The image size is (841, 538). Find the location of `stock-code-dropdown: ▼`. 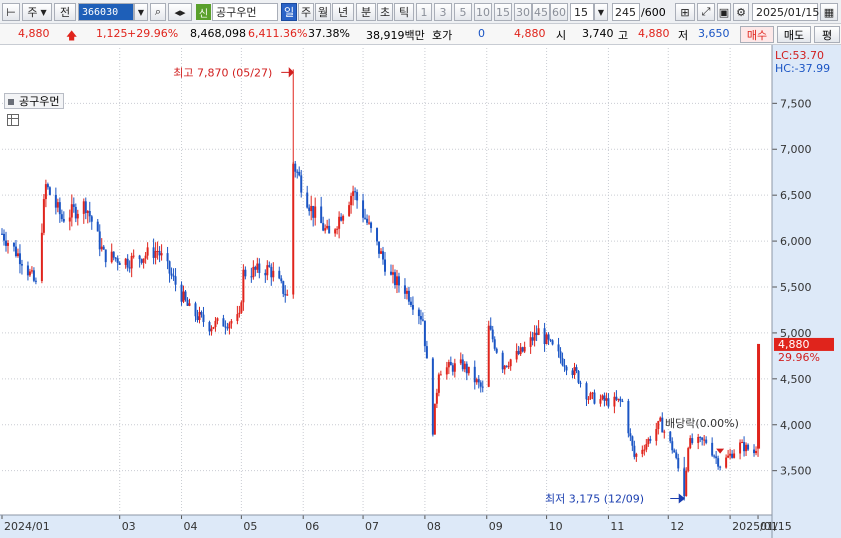

stock-code-dropdown: ▼ is located at coordinates (141, 12).